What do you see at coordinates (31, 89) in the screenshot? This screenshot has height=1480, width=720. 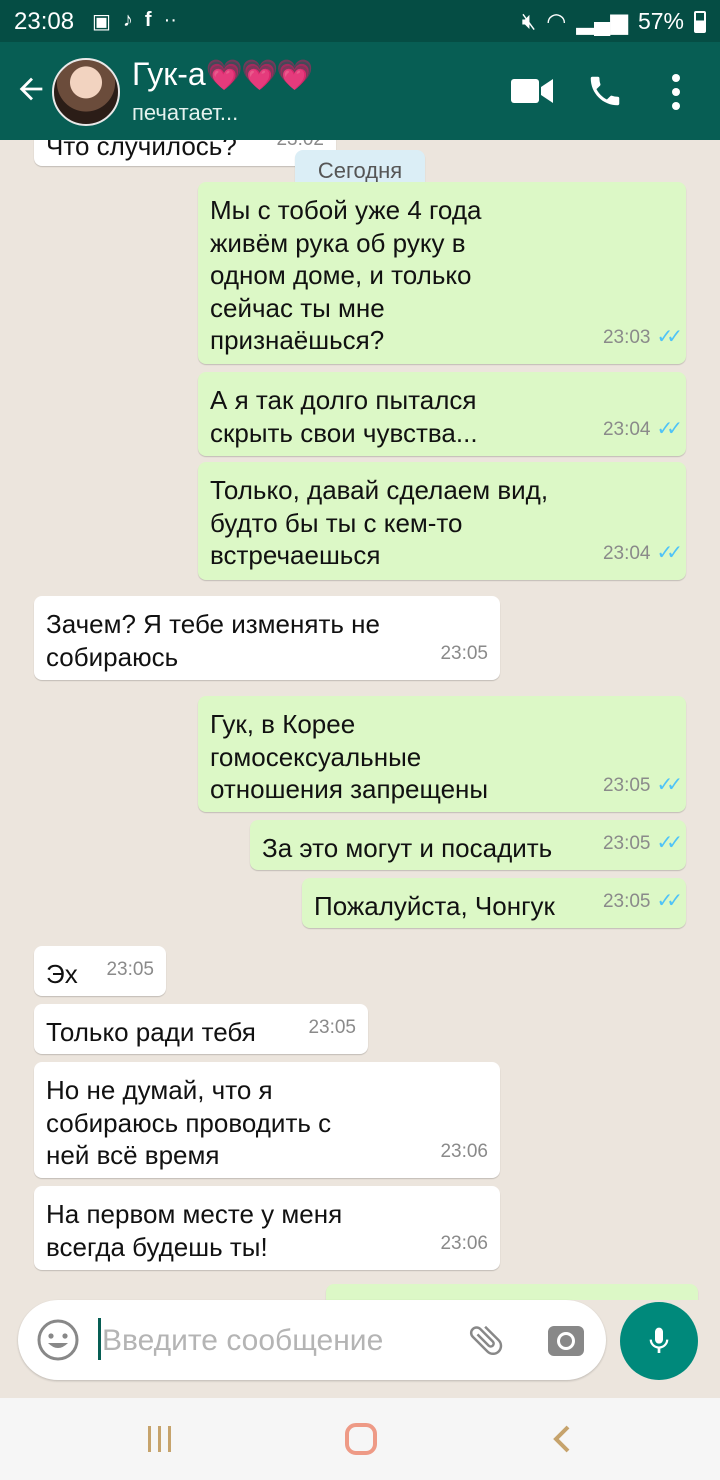 I see `back-arrow-icon` at bounding box center [31, 89].